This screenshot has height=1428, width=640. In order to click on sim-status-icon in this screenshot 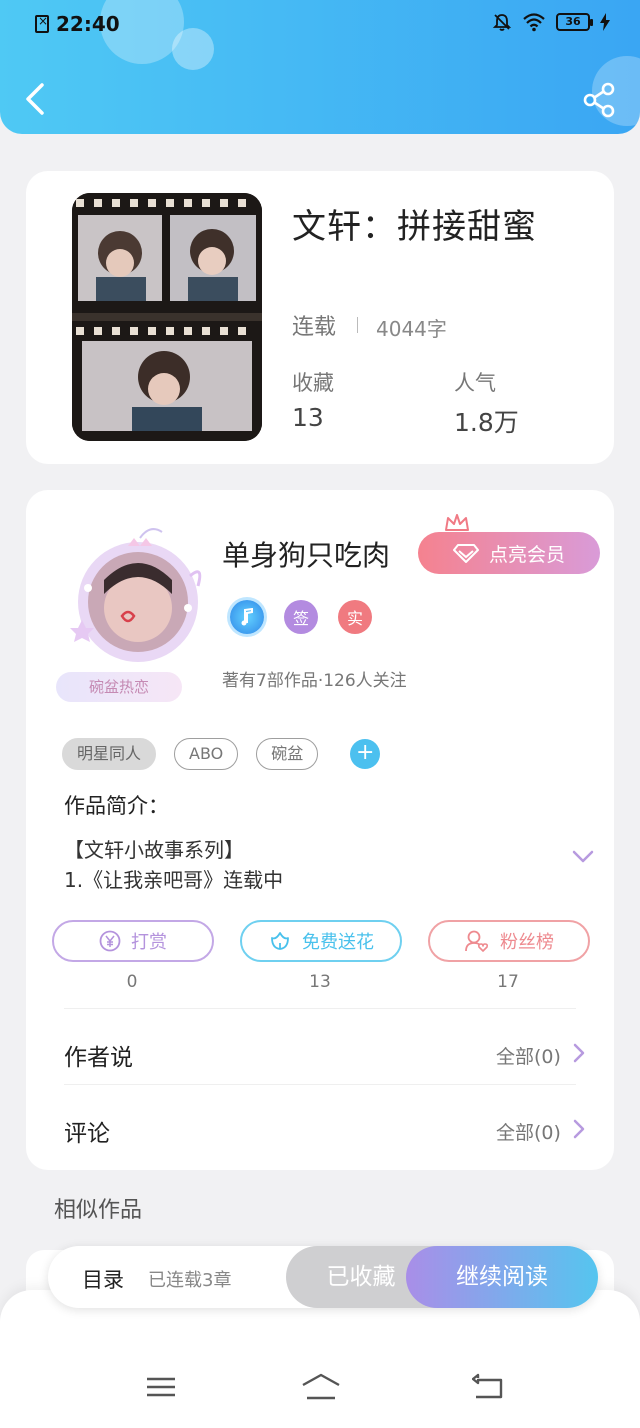, I will do `click(42, 23)`.